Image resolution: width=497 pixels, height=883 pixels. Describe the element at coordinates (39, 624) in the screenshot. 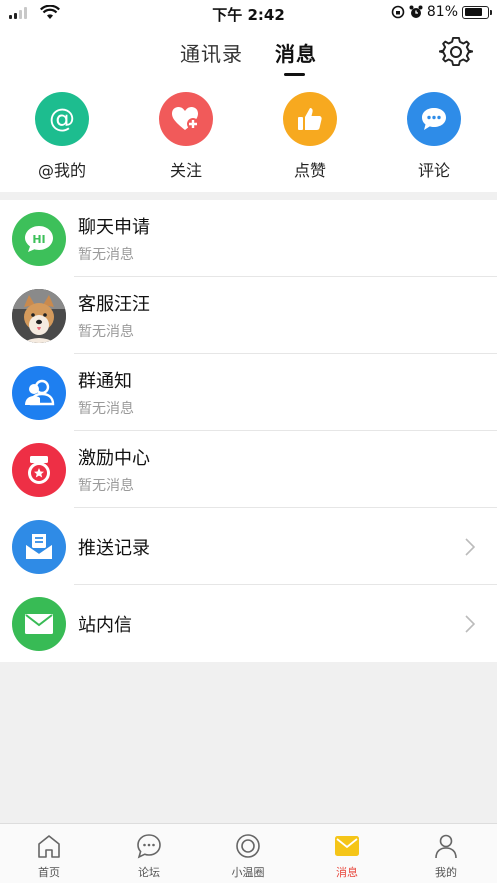

I see `mail-icon` at that location.